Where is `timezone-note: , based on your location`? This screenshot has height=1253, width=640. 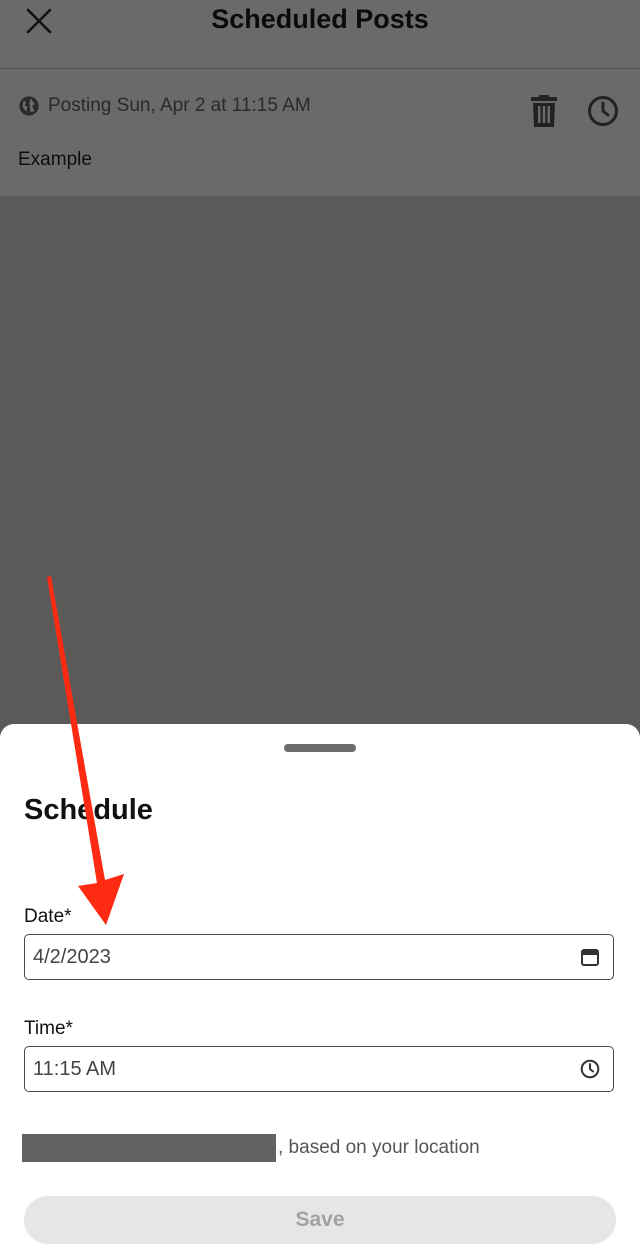 timezone-note: , based on your location is located at coordinates (251, 1148).